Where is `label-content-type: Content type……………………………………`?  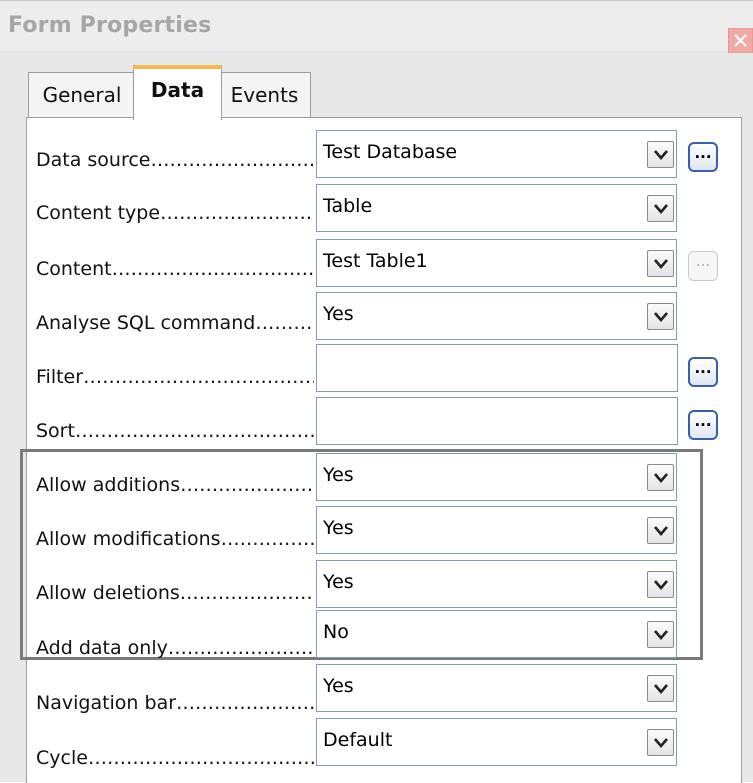
label-content-type: Content type…………………………………… is located at coordinates (175, 213).